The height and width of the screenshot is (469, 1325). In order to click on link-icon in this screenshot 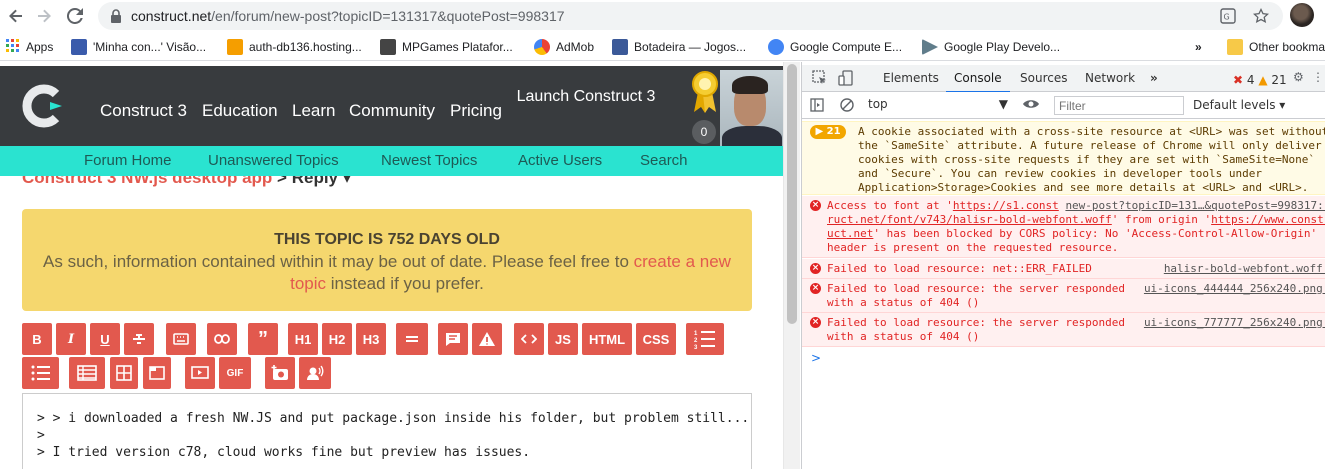, I will do `click(222, 339)`.